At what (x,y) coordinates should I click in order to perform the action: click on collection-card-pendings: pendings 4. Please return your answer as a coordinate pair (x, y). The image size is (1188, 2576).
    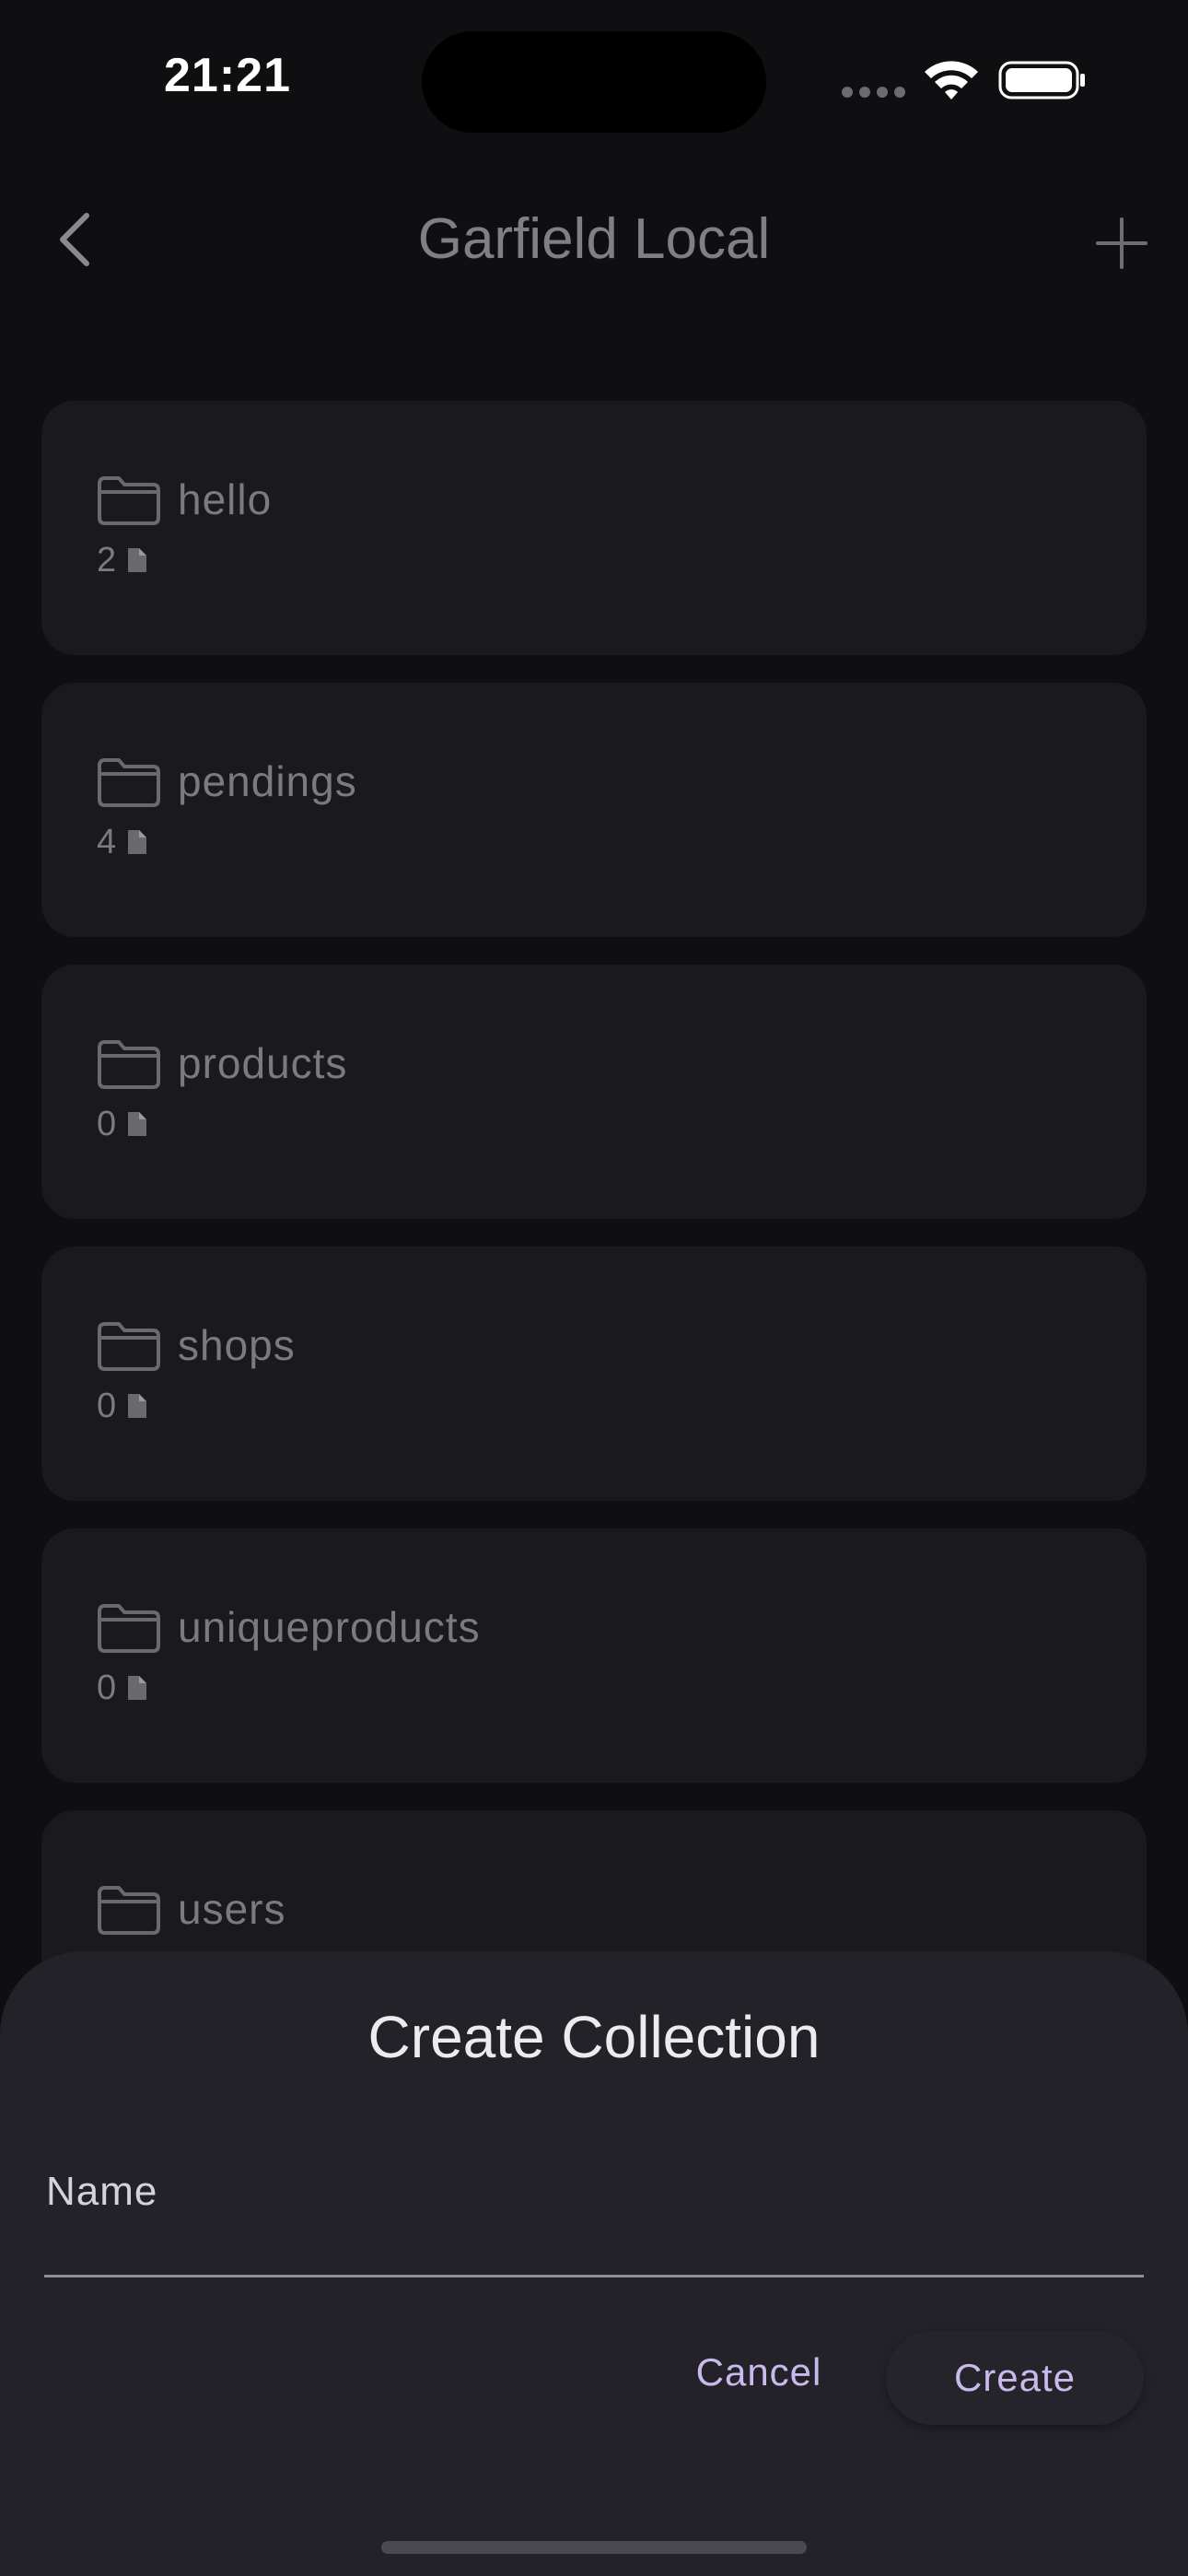
    Looking at the image, I should click on (594, 810).